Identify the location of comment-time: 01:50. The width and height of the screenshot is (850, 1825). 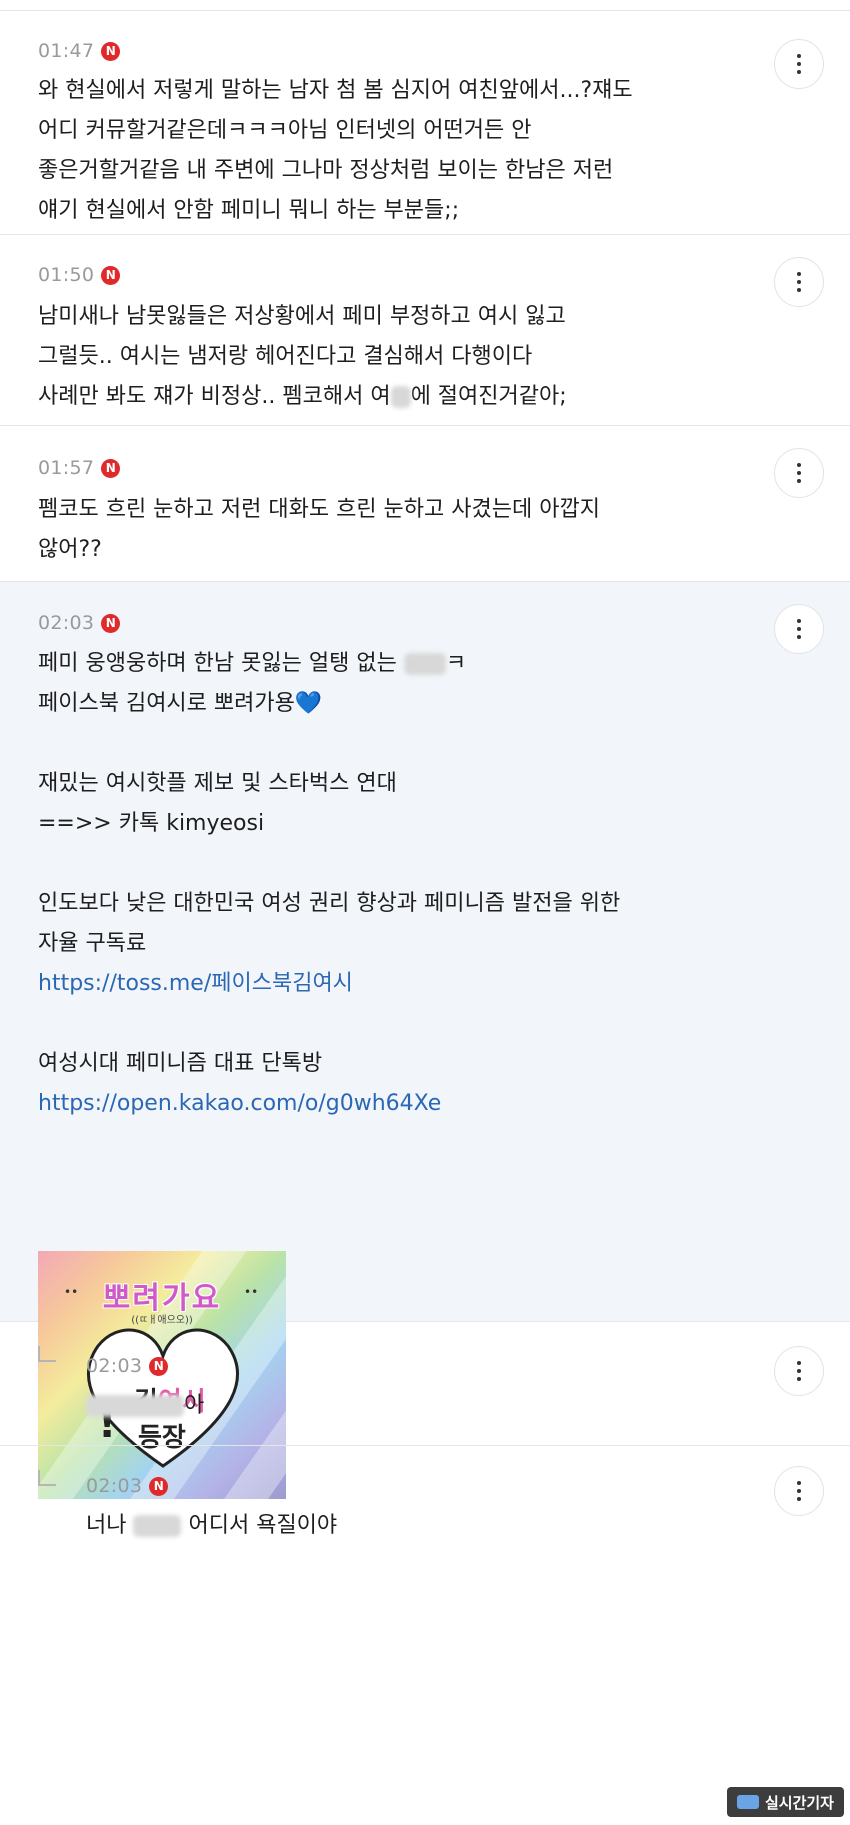
(66, 275).